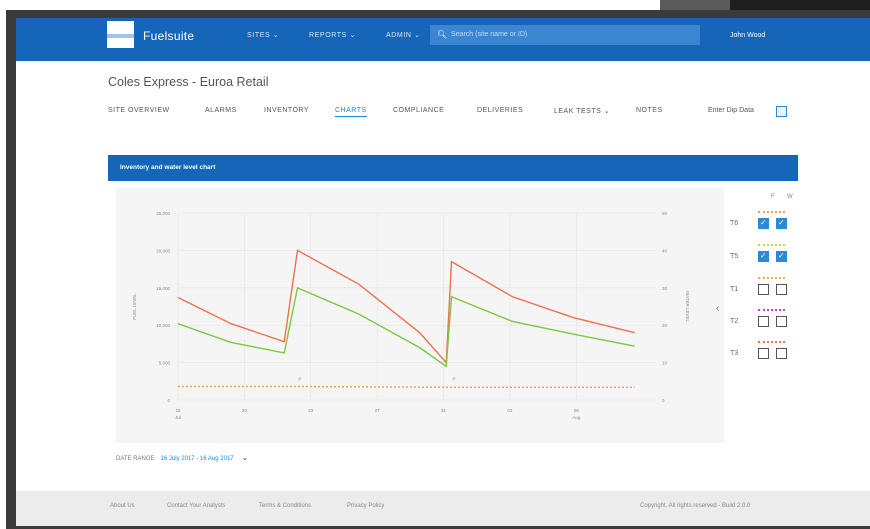  What do you see at coordinates (163, 213) in the screenshot?
I see `y-tick-label: 25,000` at bounding box center [163, 213].